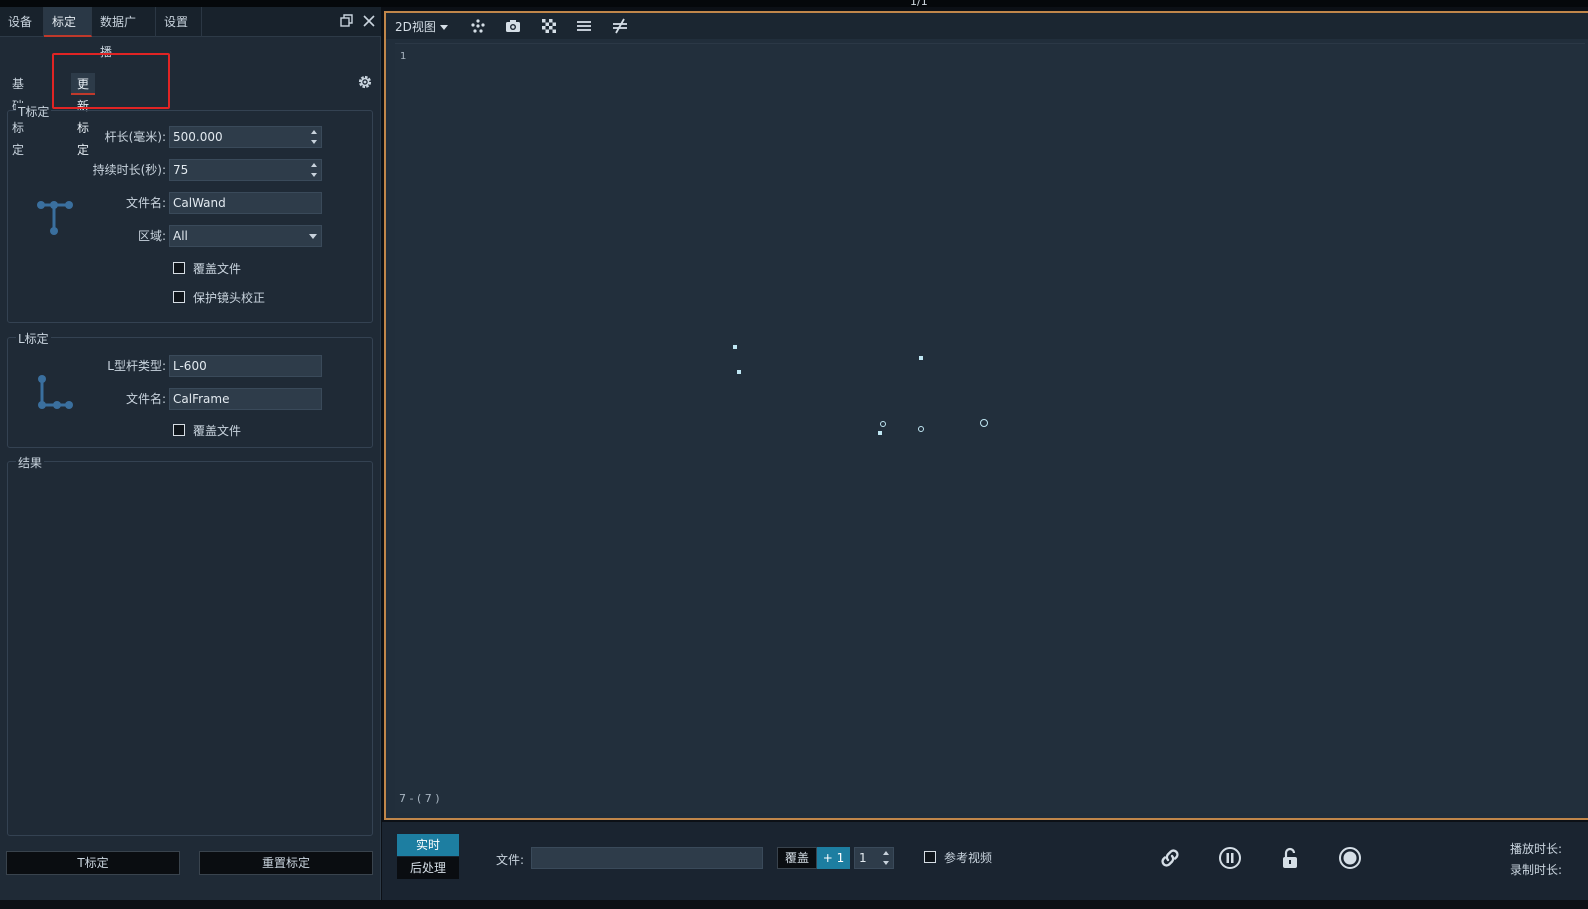  What do you see at coordinates (833, 858) in the screenshot?
I see `plus-one-button: + 1` at bounding box center [833, 858].